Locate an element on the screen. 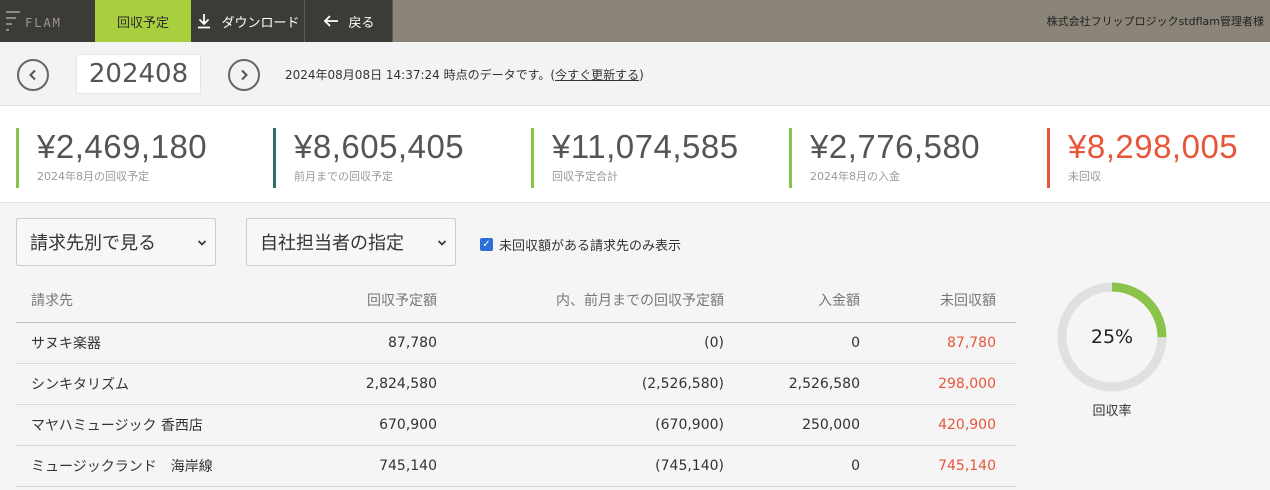 The image size is (1270, 490). user-name: 株式会社フリップロジックstdflam管理者様 is located at coordinates (1155, 21).